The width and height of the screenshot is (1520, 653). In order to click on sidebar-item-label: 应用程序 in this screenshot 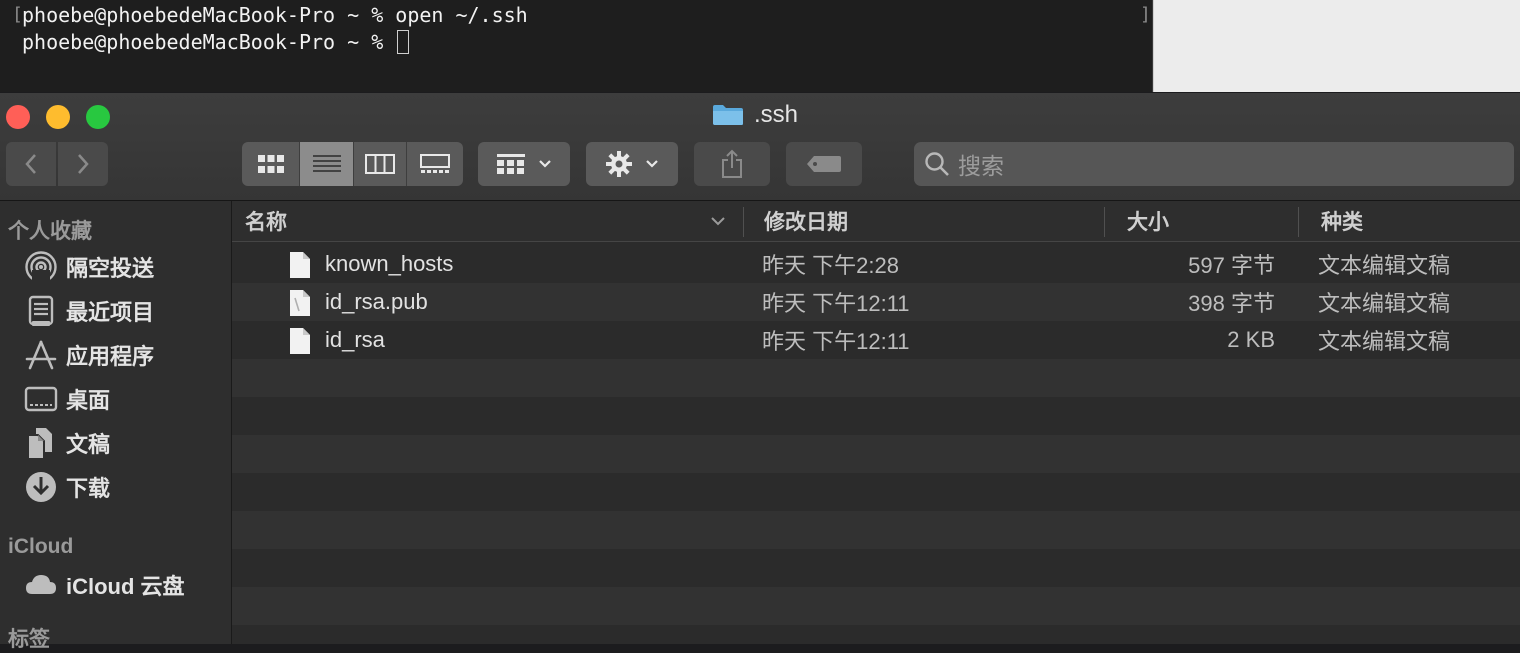, I will do `click(110, 356)`.